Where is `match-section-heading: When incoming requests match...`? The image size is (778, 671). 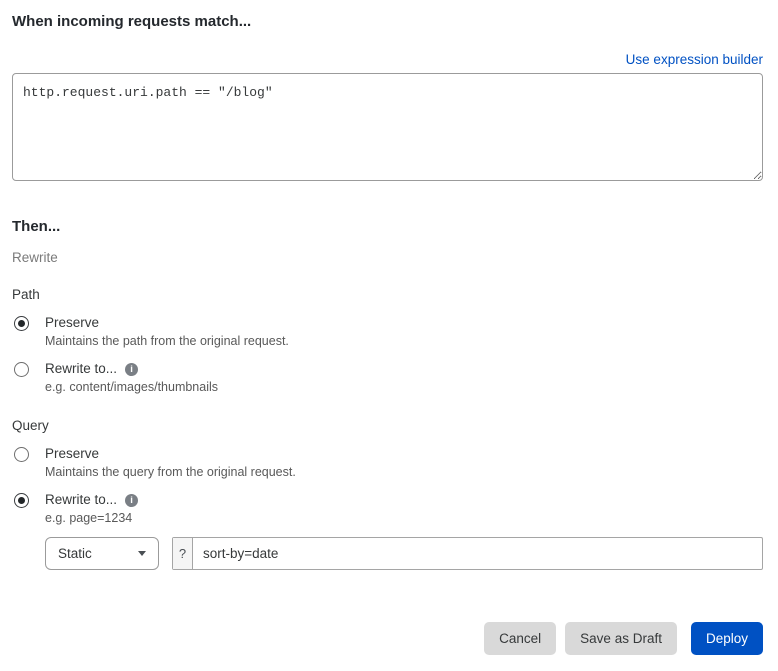 match-section-heading: When incoming requests match... is located at coordinates (132, 21).